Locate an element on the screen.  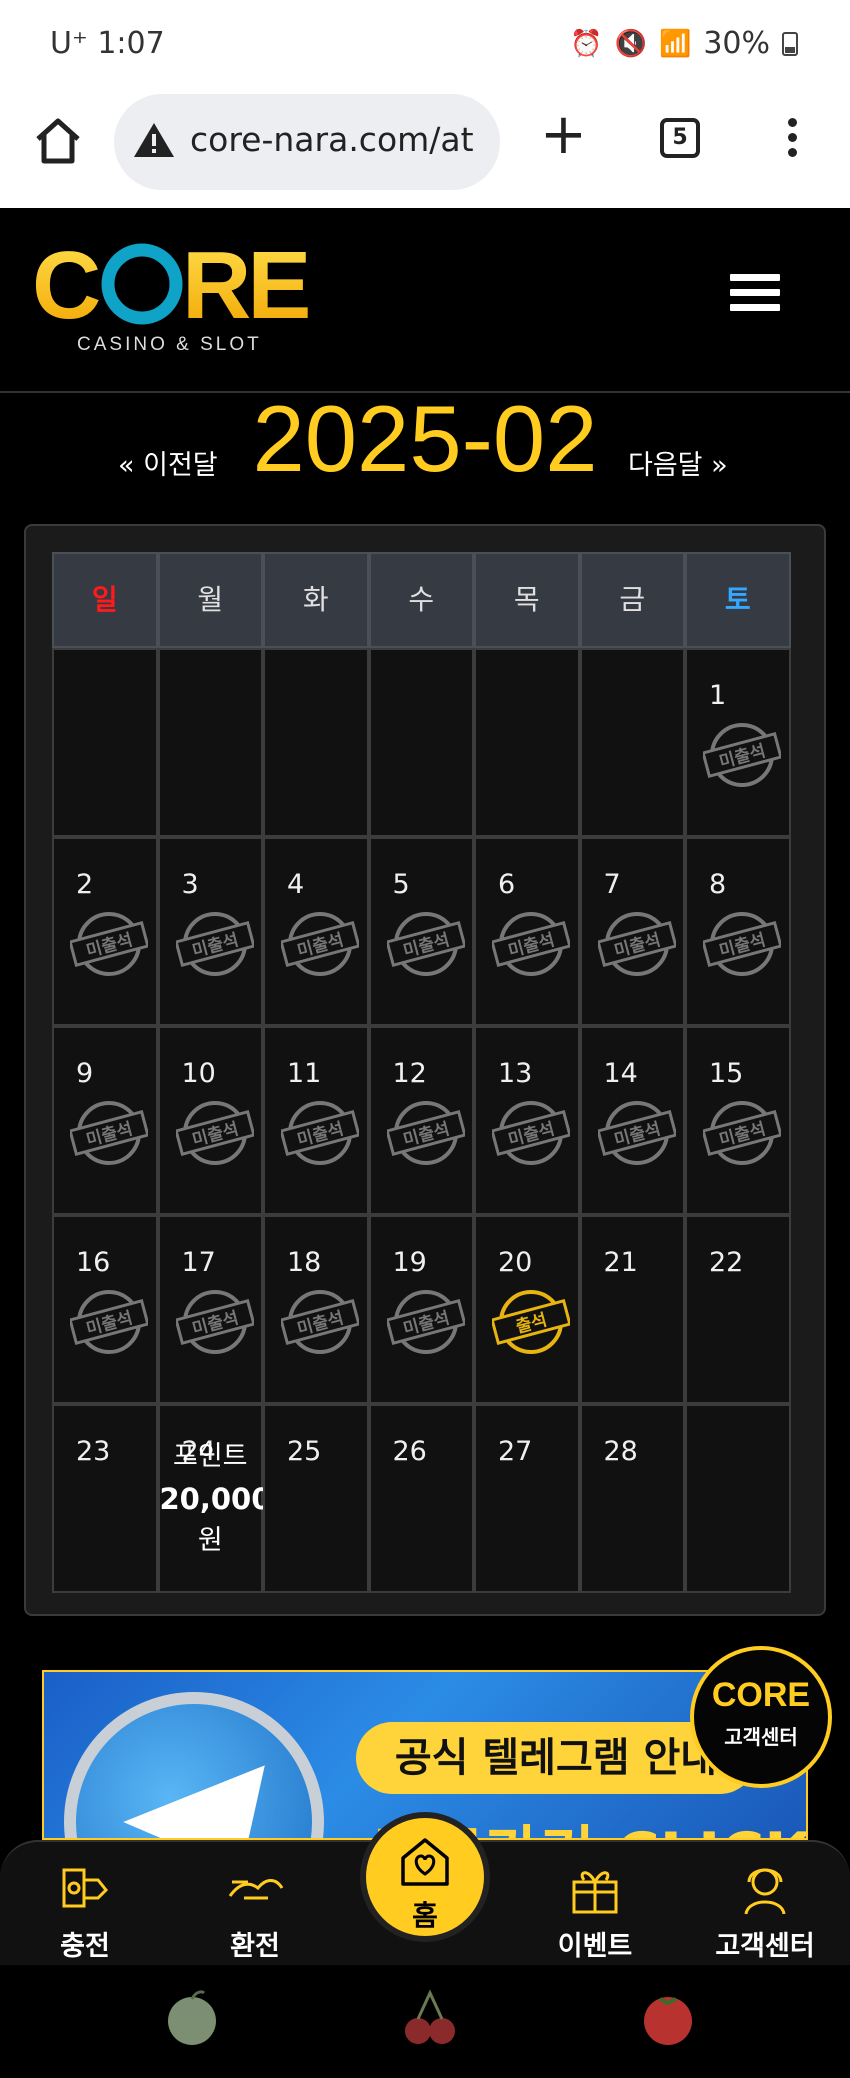
weekday-thu: 목 is located at coordinates (527, 600).